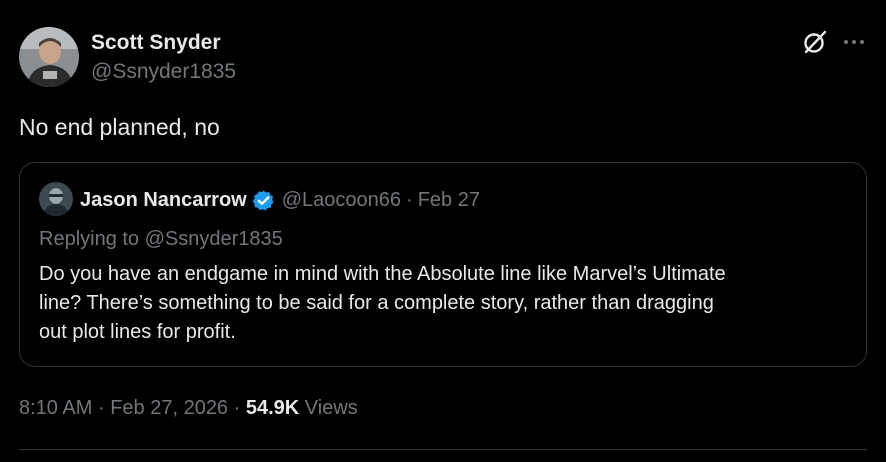  What do you see at coordinates (163, 200) in the screenshot?
I see `quote-author-name: Jason Nancarrow` at bounding box center [163, 200].